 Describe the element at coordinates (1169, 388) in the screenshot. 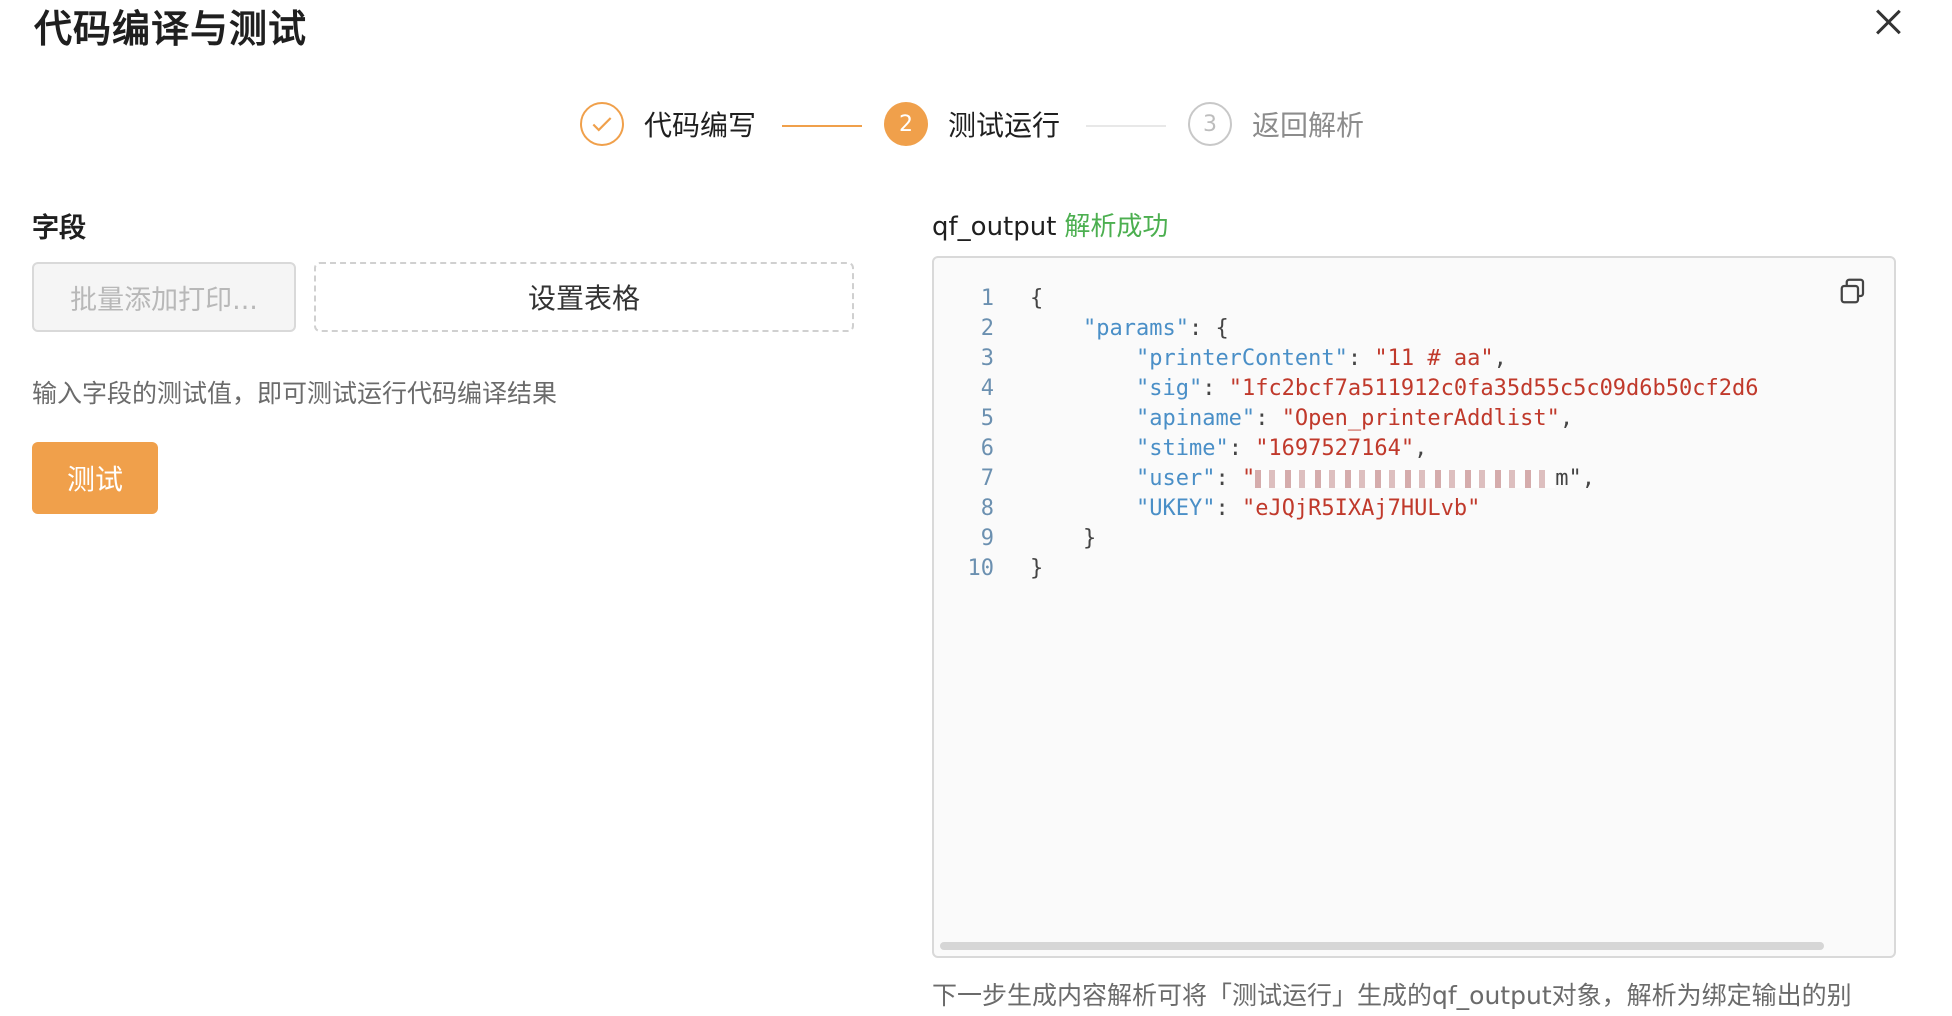

I see `json-key: "sig"` at that location.